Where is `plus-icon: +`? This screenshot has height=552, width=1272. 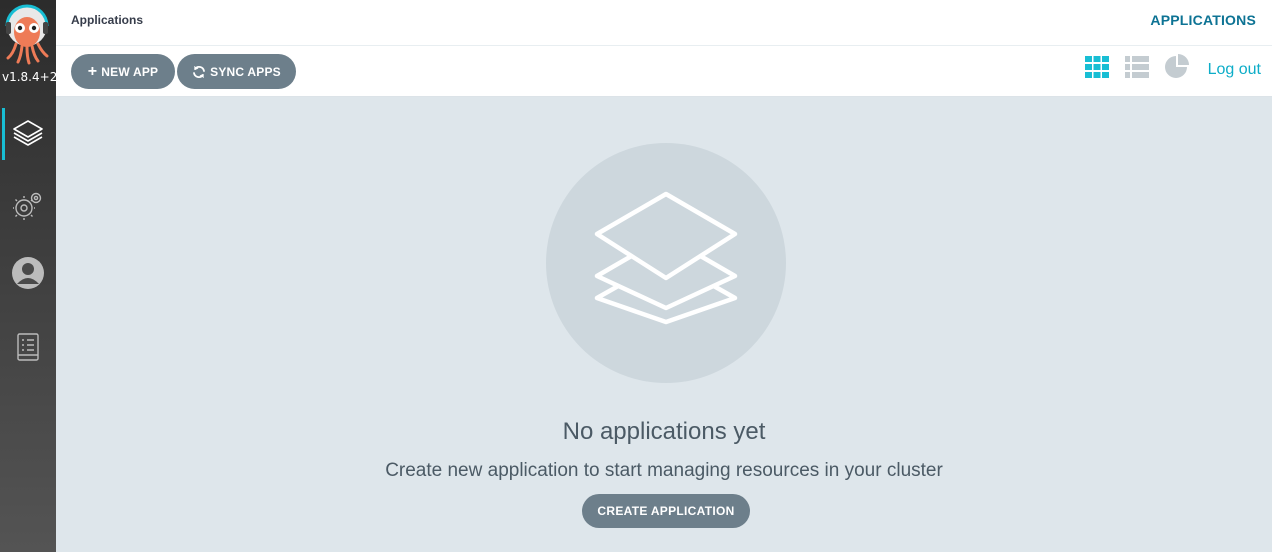
plus-icon: + is located at coordinates (92, 71).